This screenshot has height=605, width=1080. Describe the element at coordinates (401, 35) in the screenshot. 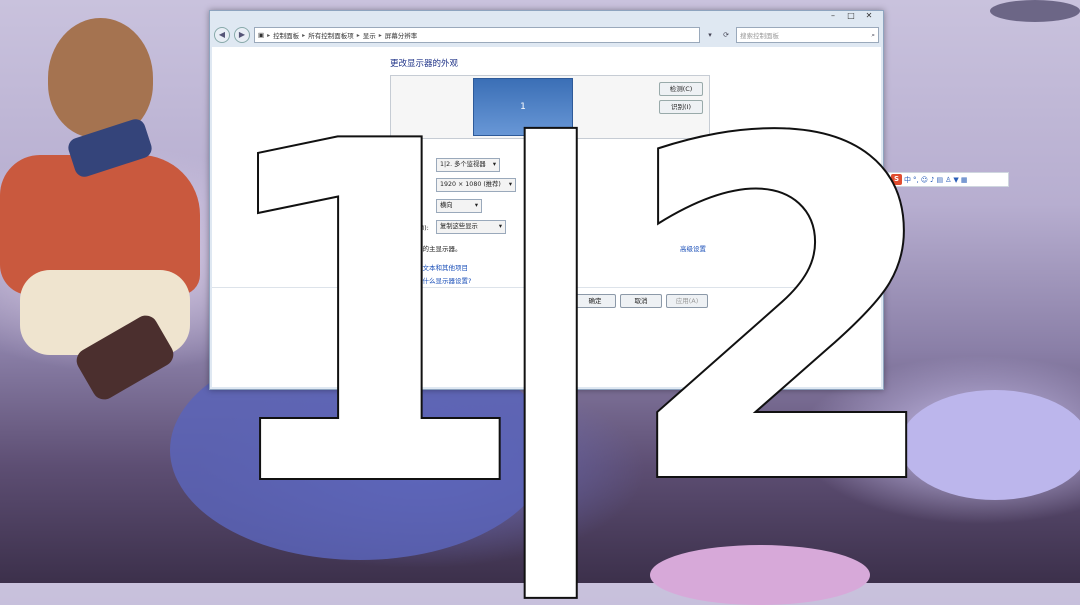

I see `breadcrumb-item: 屏幕分辨率` at that location.